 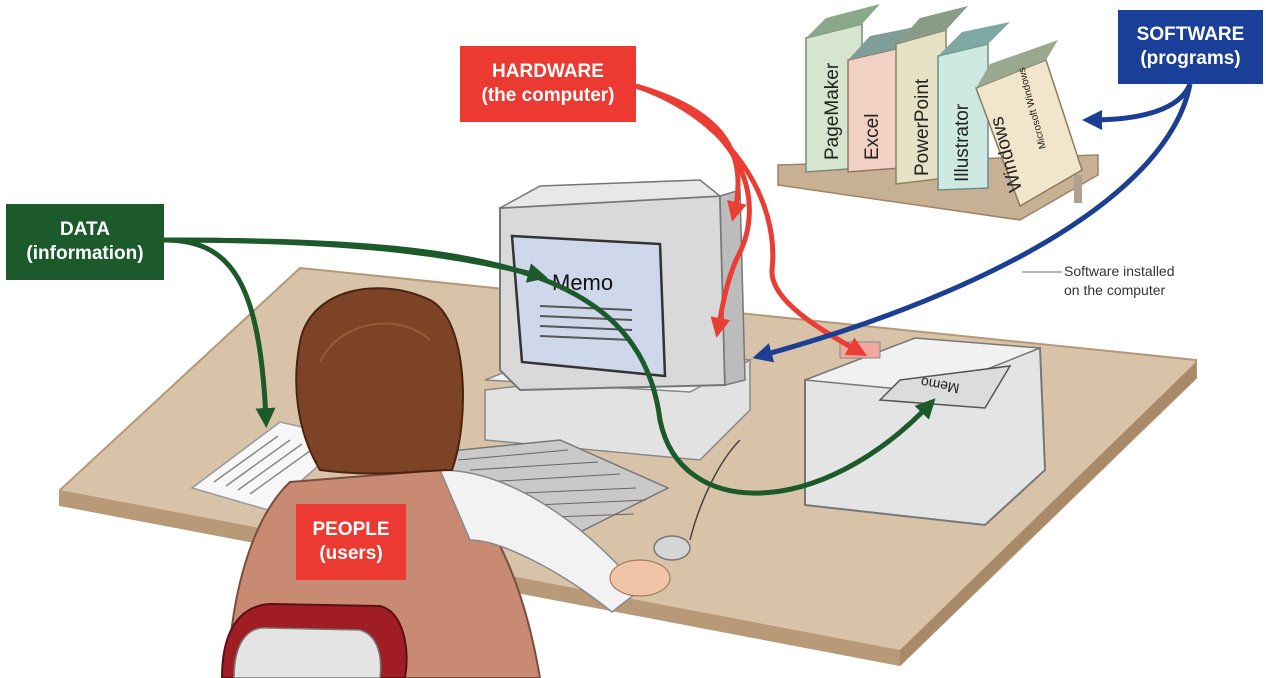 I want to click on chair, so click(x=314, y=640).